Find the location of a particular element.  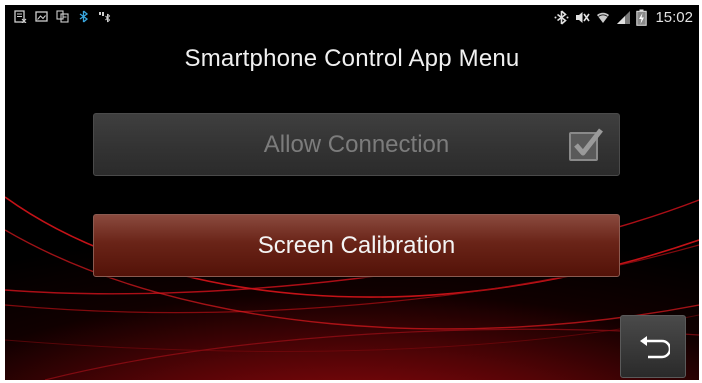

sim-icon is located at coordinates (62, 16).